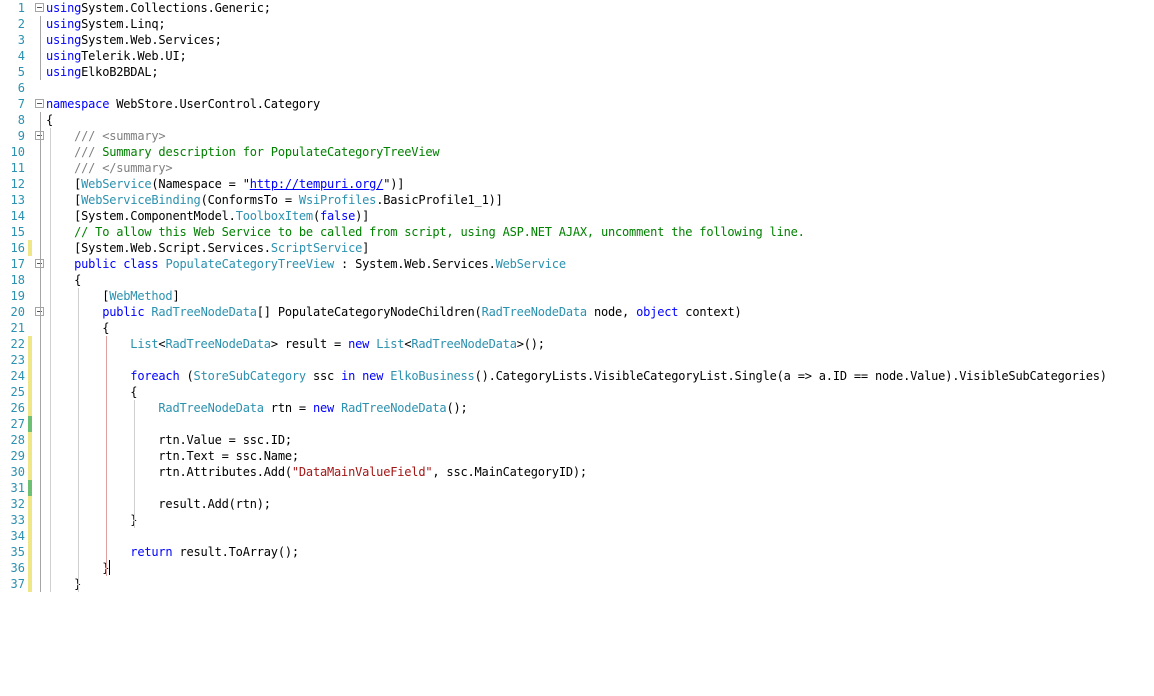 Image resolution: width=1154 pixels, height=696 pixels. Describe the element at coordinates (172, 456) in the screenshot. I see `code-text: rtn.Text = ssc.Name;` at that location.